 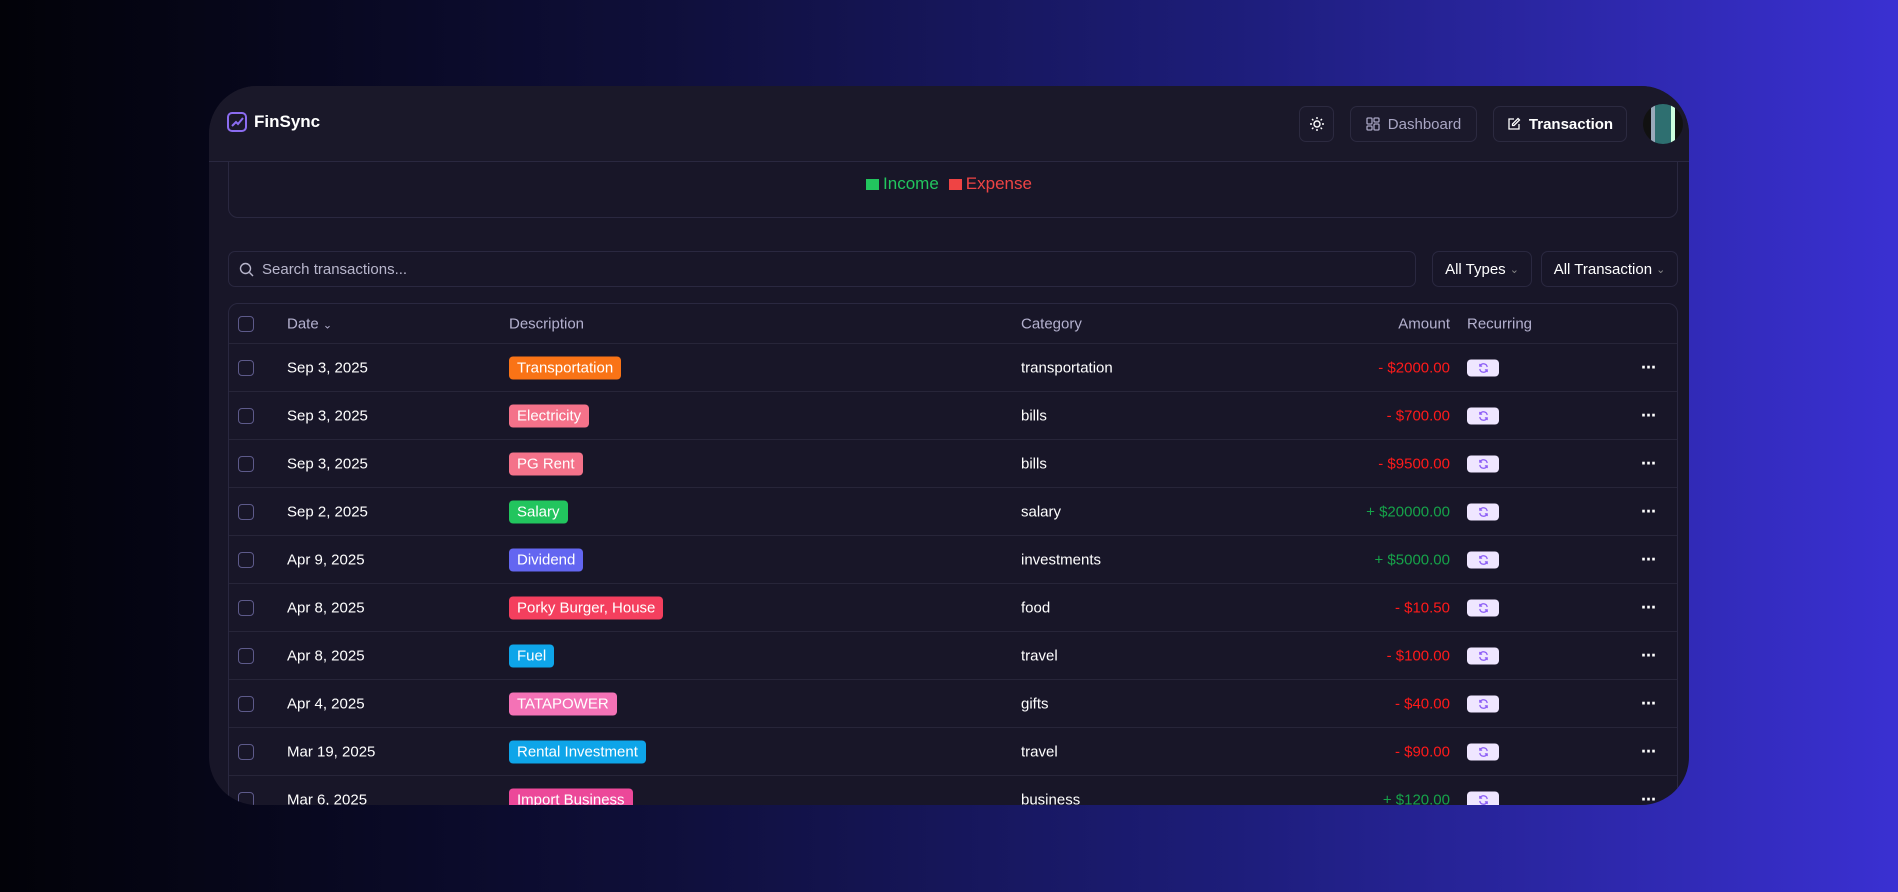 What do you see at coordinates (326, 559) in the screenshot?
I see `row-date: Apr 9, 2025` at bounding box center [326, 559].